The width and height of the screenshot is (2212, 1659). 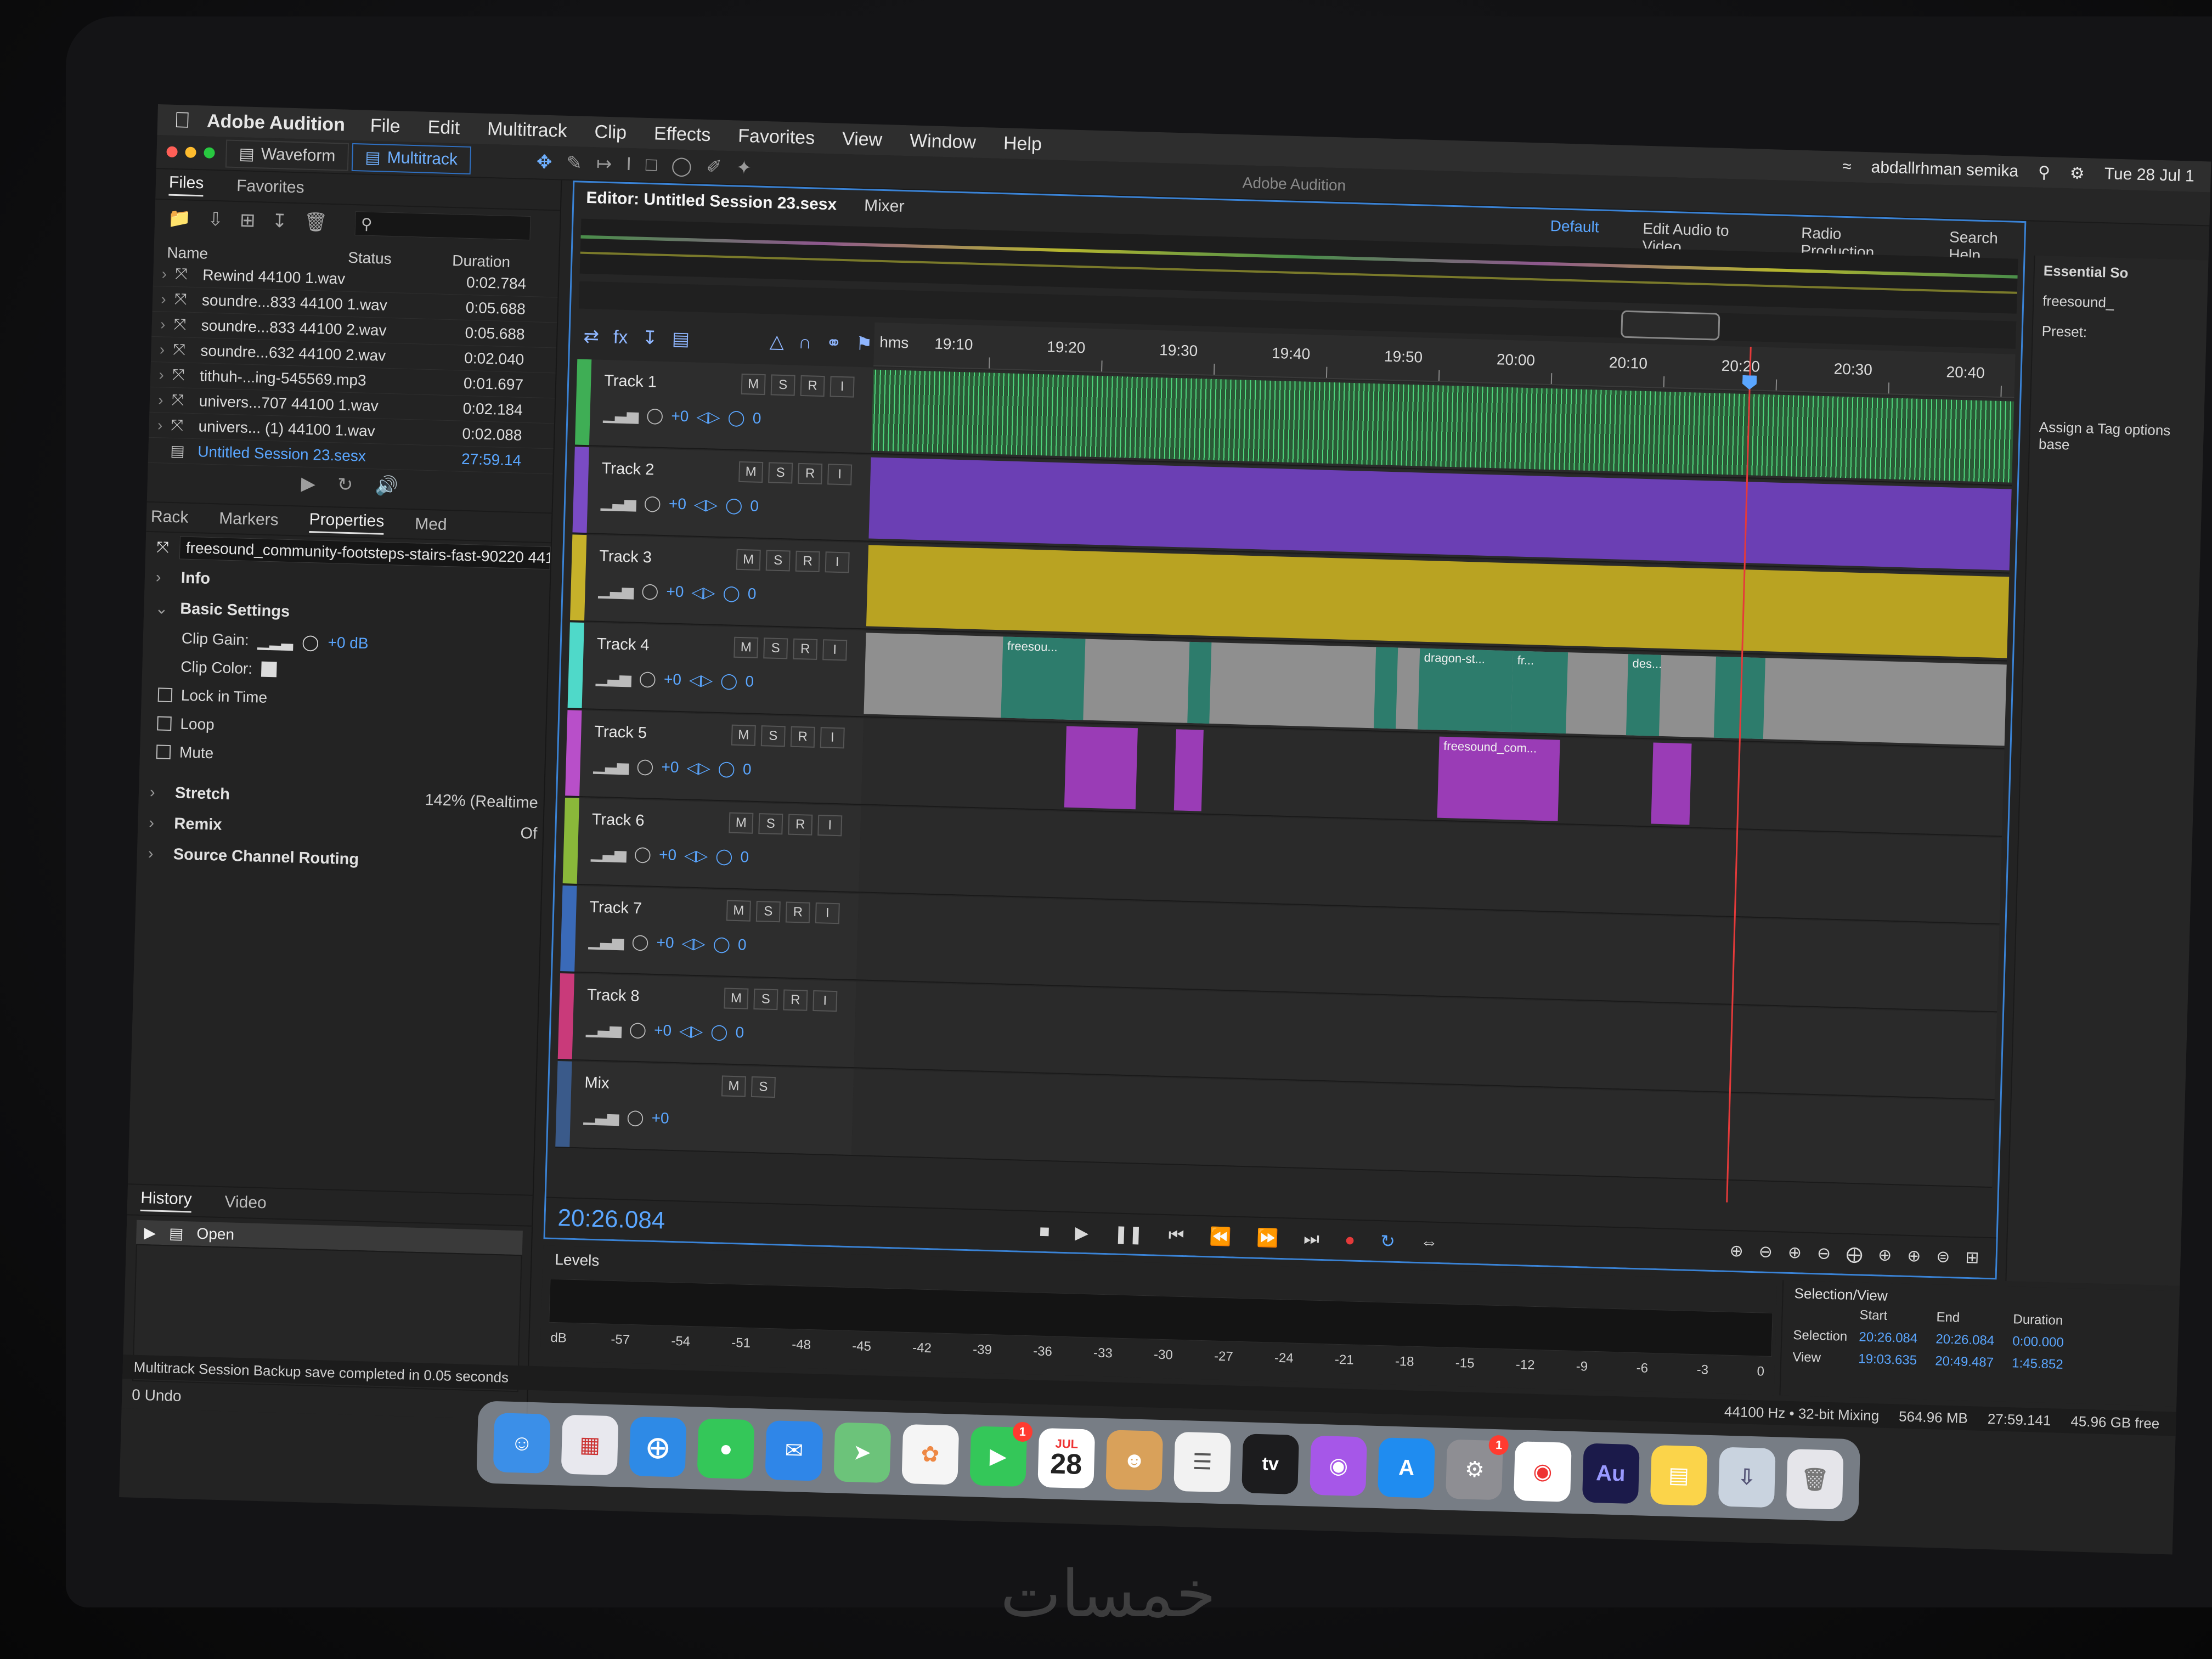 What do you see at coordinates (1897, 1360) in the screenshot?
I see `view-start: 19:03.635` at bounding box center [1897, 1360].